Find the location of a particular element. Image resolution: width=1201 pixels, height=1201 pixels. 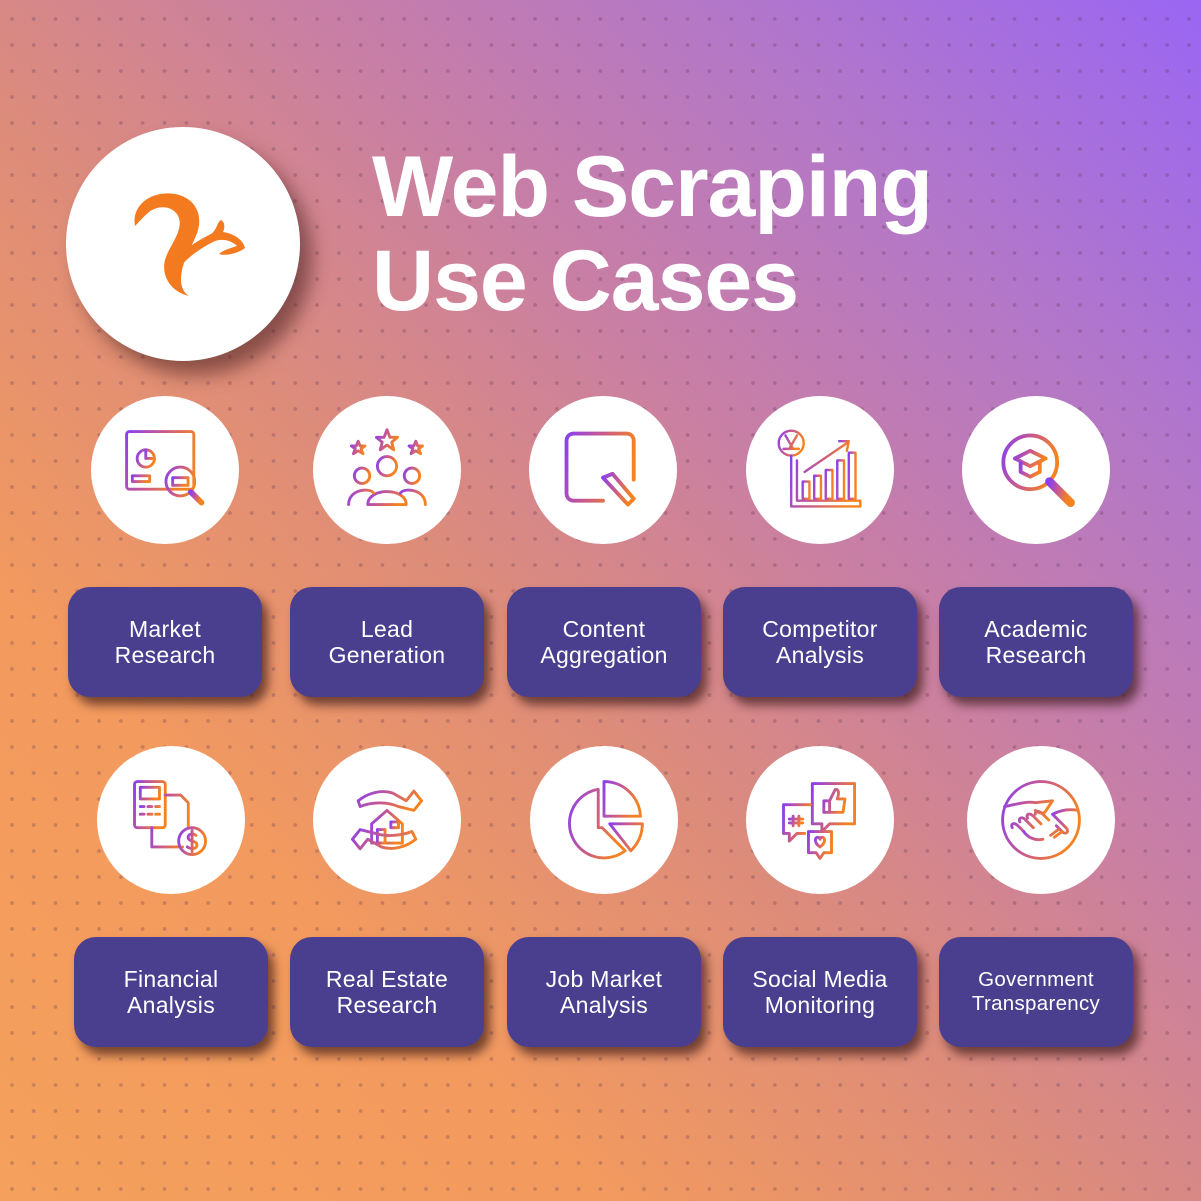

job-market-pie-chart-icon is located at coordinates (606, 820).